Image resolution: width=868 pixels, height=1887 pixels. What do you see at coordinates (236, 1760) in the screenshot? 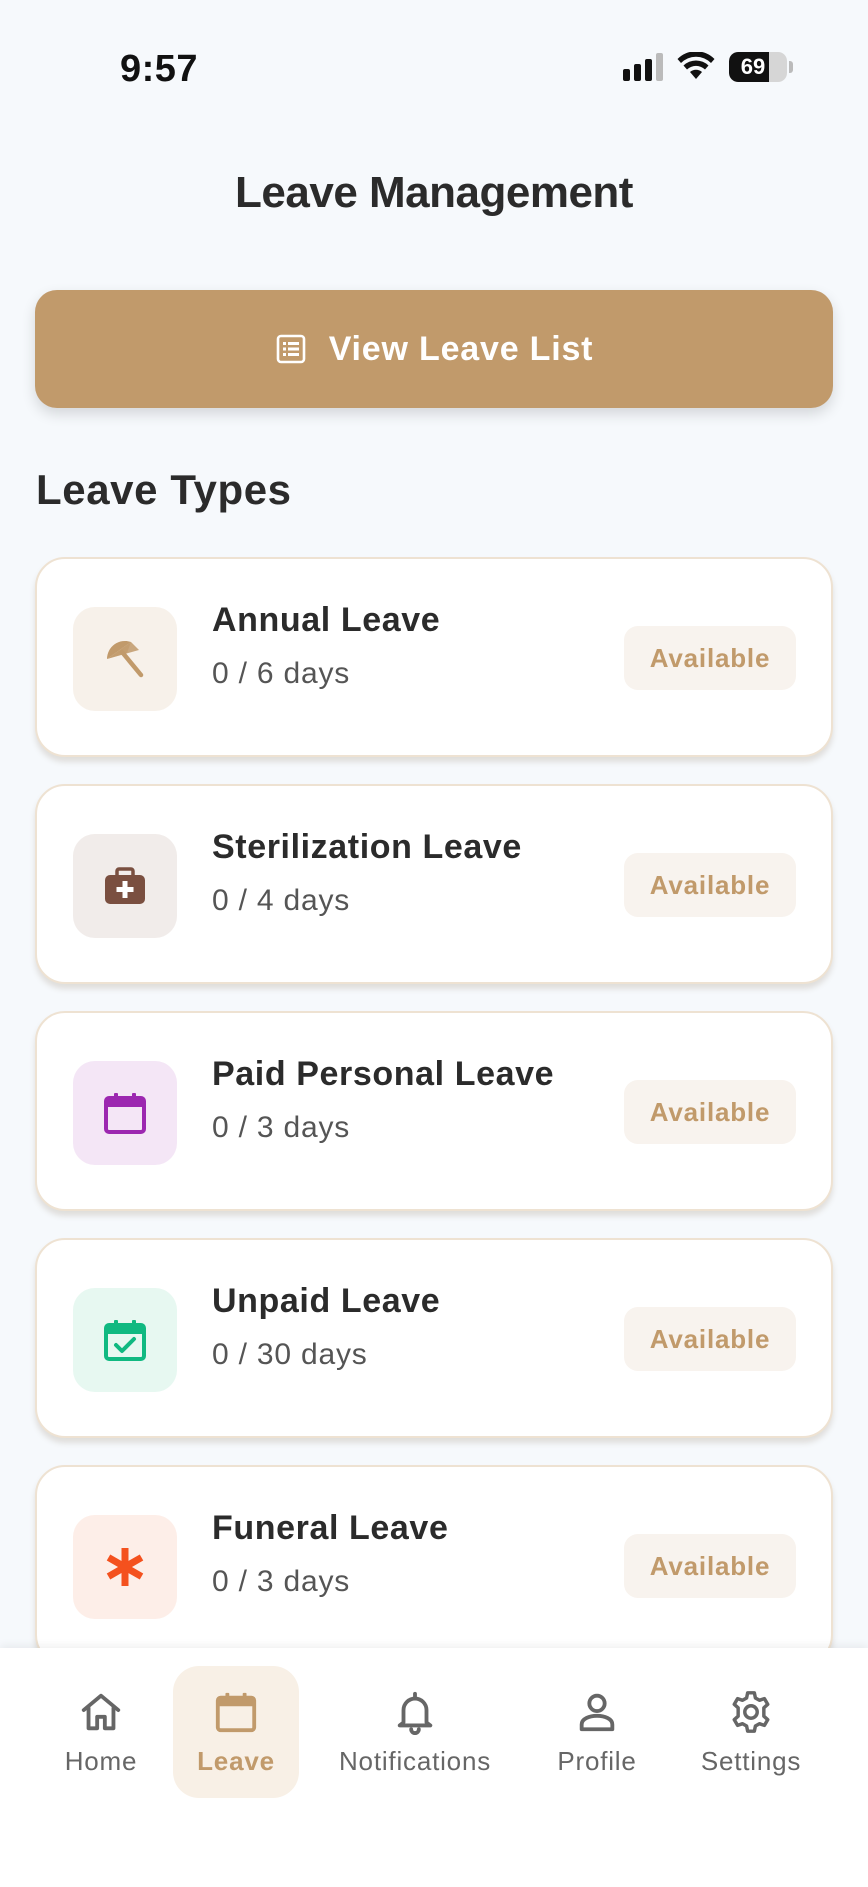
I see `nav-label: Leave` at bounding box center [236, 1760].